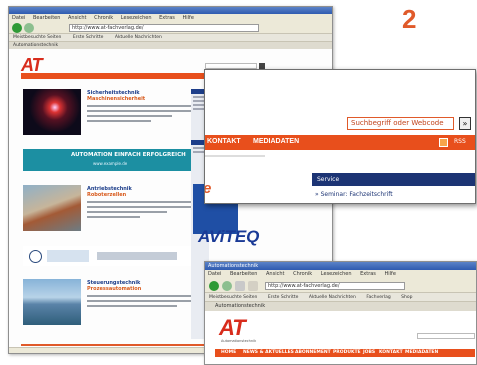  I want to click on service-link: » Seminar: Fachzeitschrift, so click(354, 194).